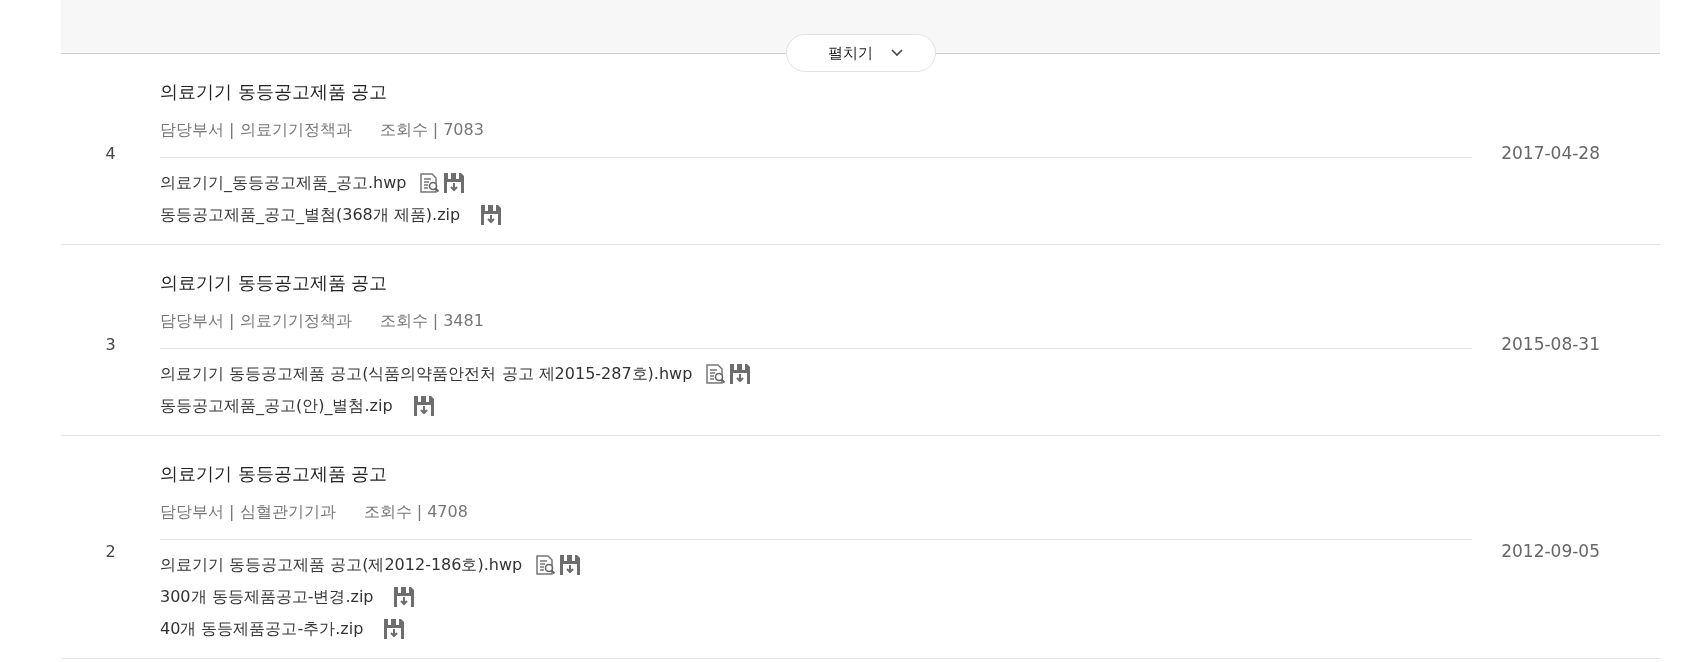  I want to click on attachment-link: 의료기기 동등공고제품 공고(제2012-186호).hwp, so click(341, 565).